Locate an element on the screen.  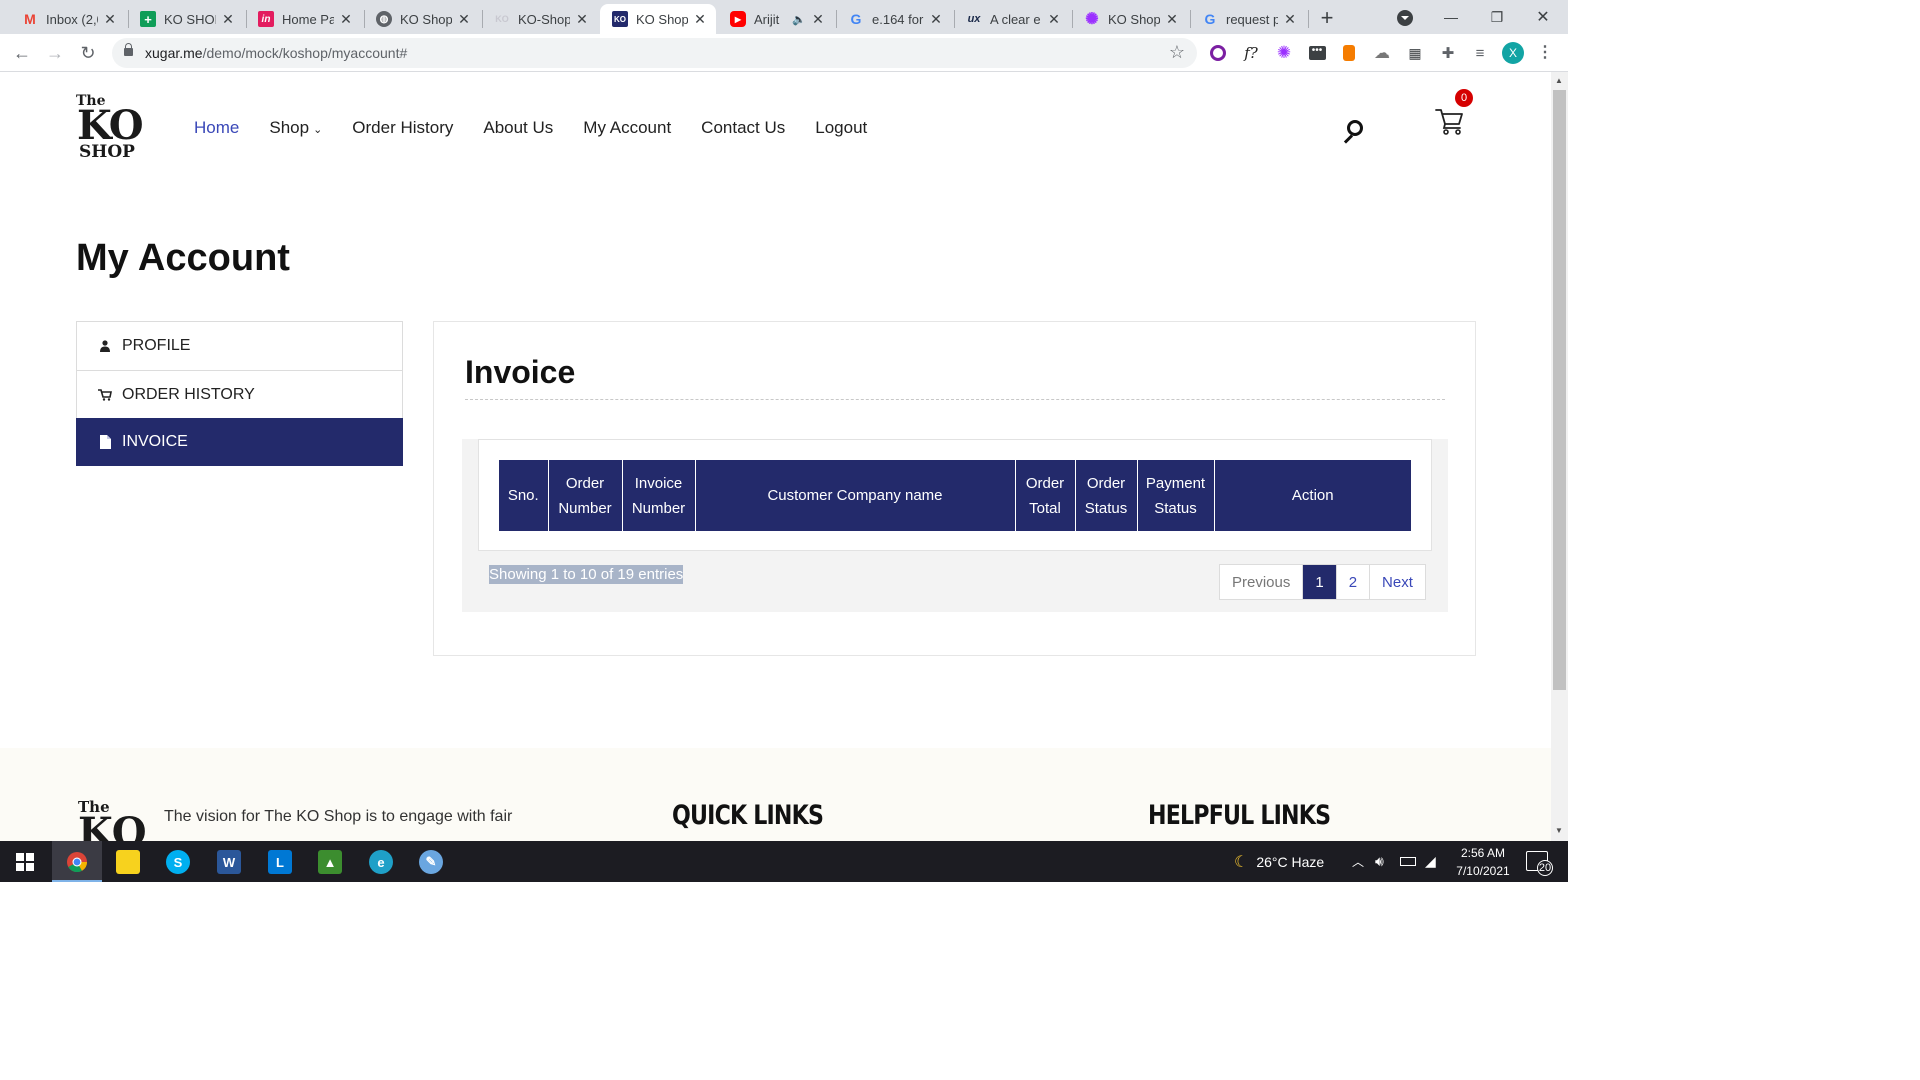
chevron-down-icon: ⌄ is located at coordinates (318, 130).